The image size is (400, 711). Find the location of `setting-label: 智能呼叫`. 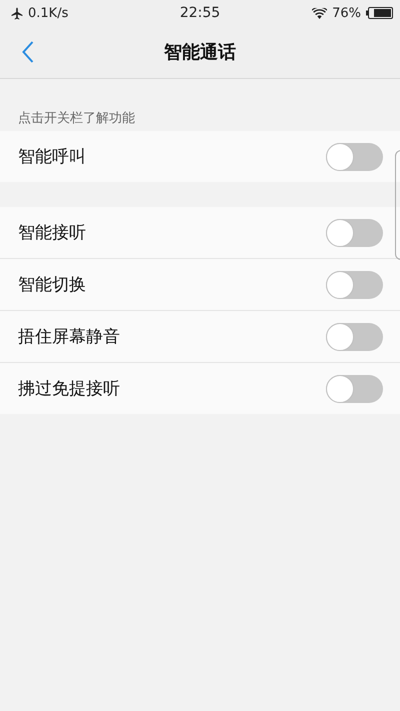

setting-label: 智能呼叫 is located at coordinates (52, 157).